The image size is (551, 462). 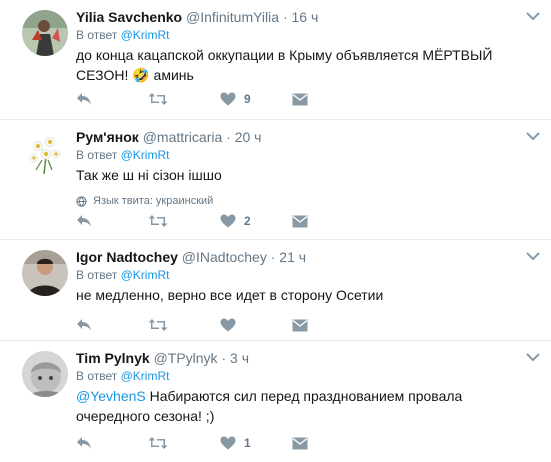 I want to click on like-button: 1, so click(x=256, y=443).